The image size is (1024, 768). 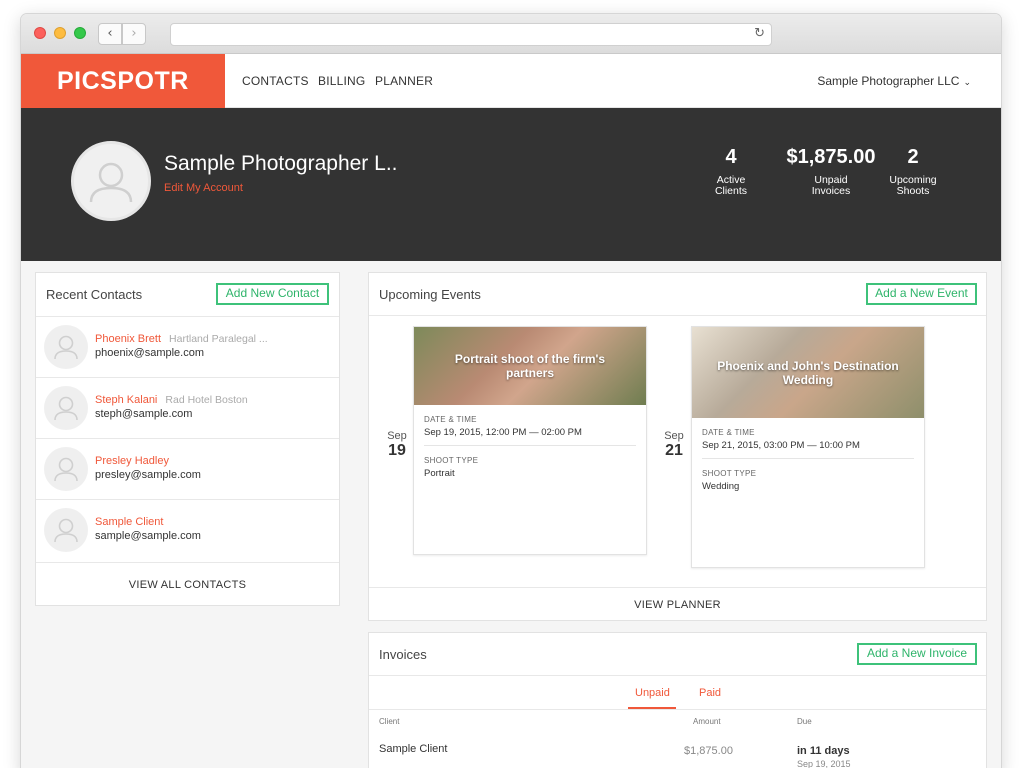 What do you see at coordinates (967, 83) in the screenshot?
I see `chevron-down-icon: ⌄` at bounding box center [967, 83].